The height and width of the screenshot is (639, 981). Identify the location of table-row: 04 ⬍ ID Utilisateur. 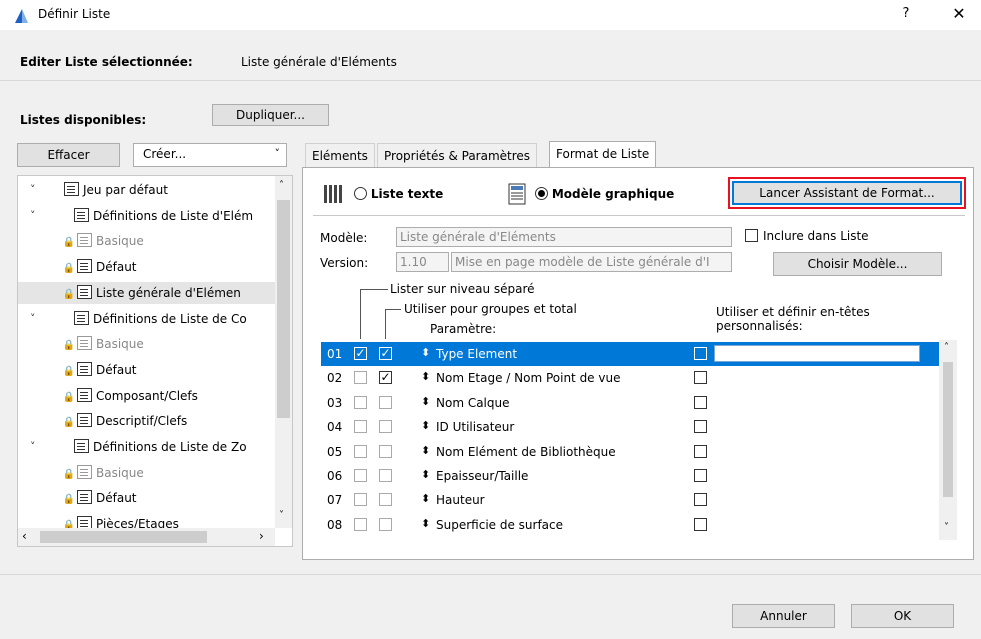
(630, 427).